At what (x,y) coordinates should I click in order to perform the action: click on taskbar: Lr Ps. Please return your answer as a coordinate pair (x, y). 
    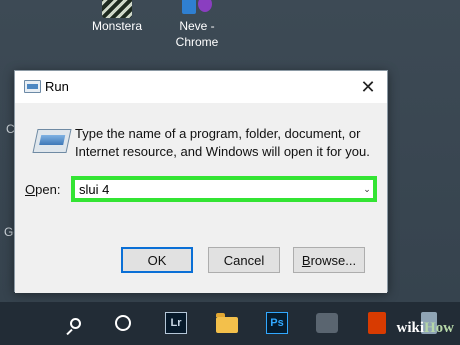
    Looking at the image, I should click on (230, 323).